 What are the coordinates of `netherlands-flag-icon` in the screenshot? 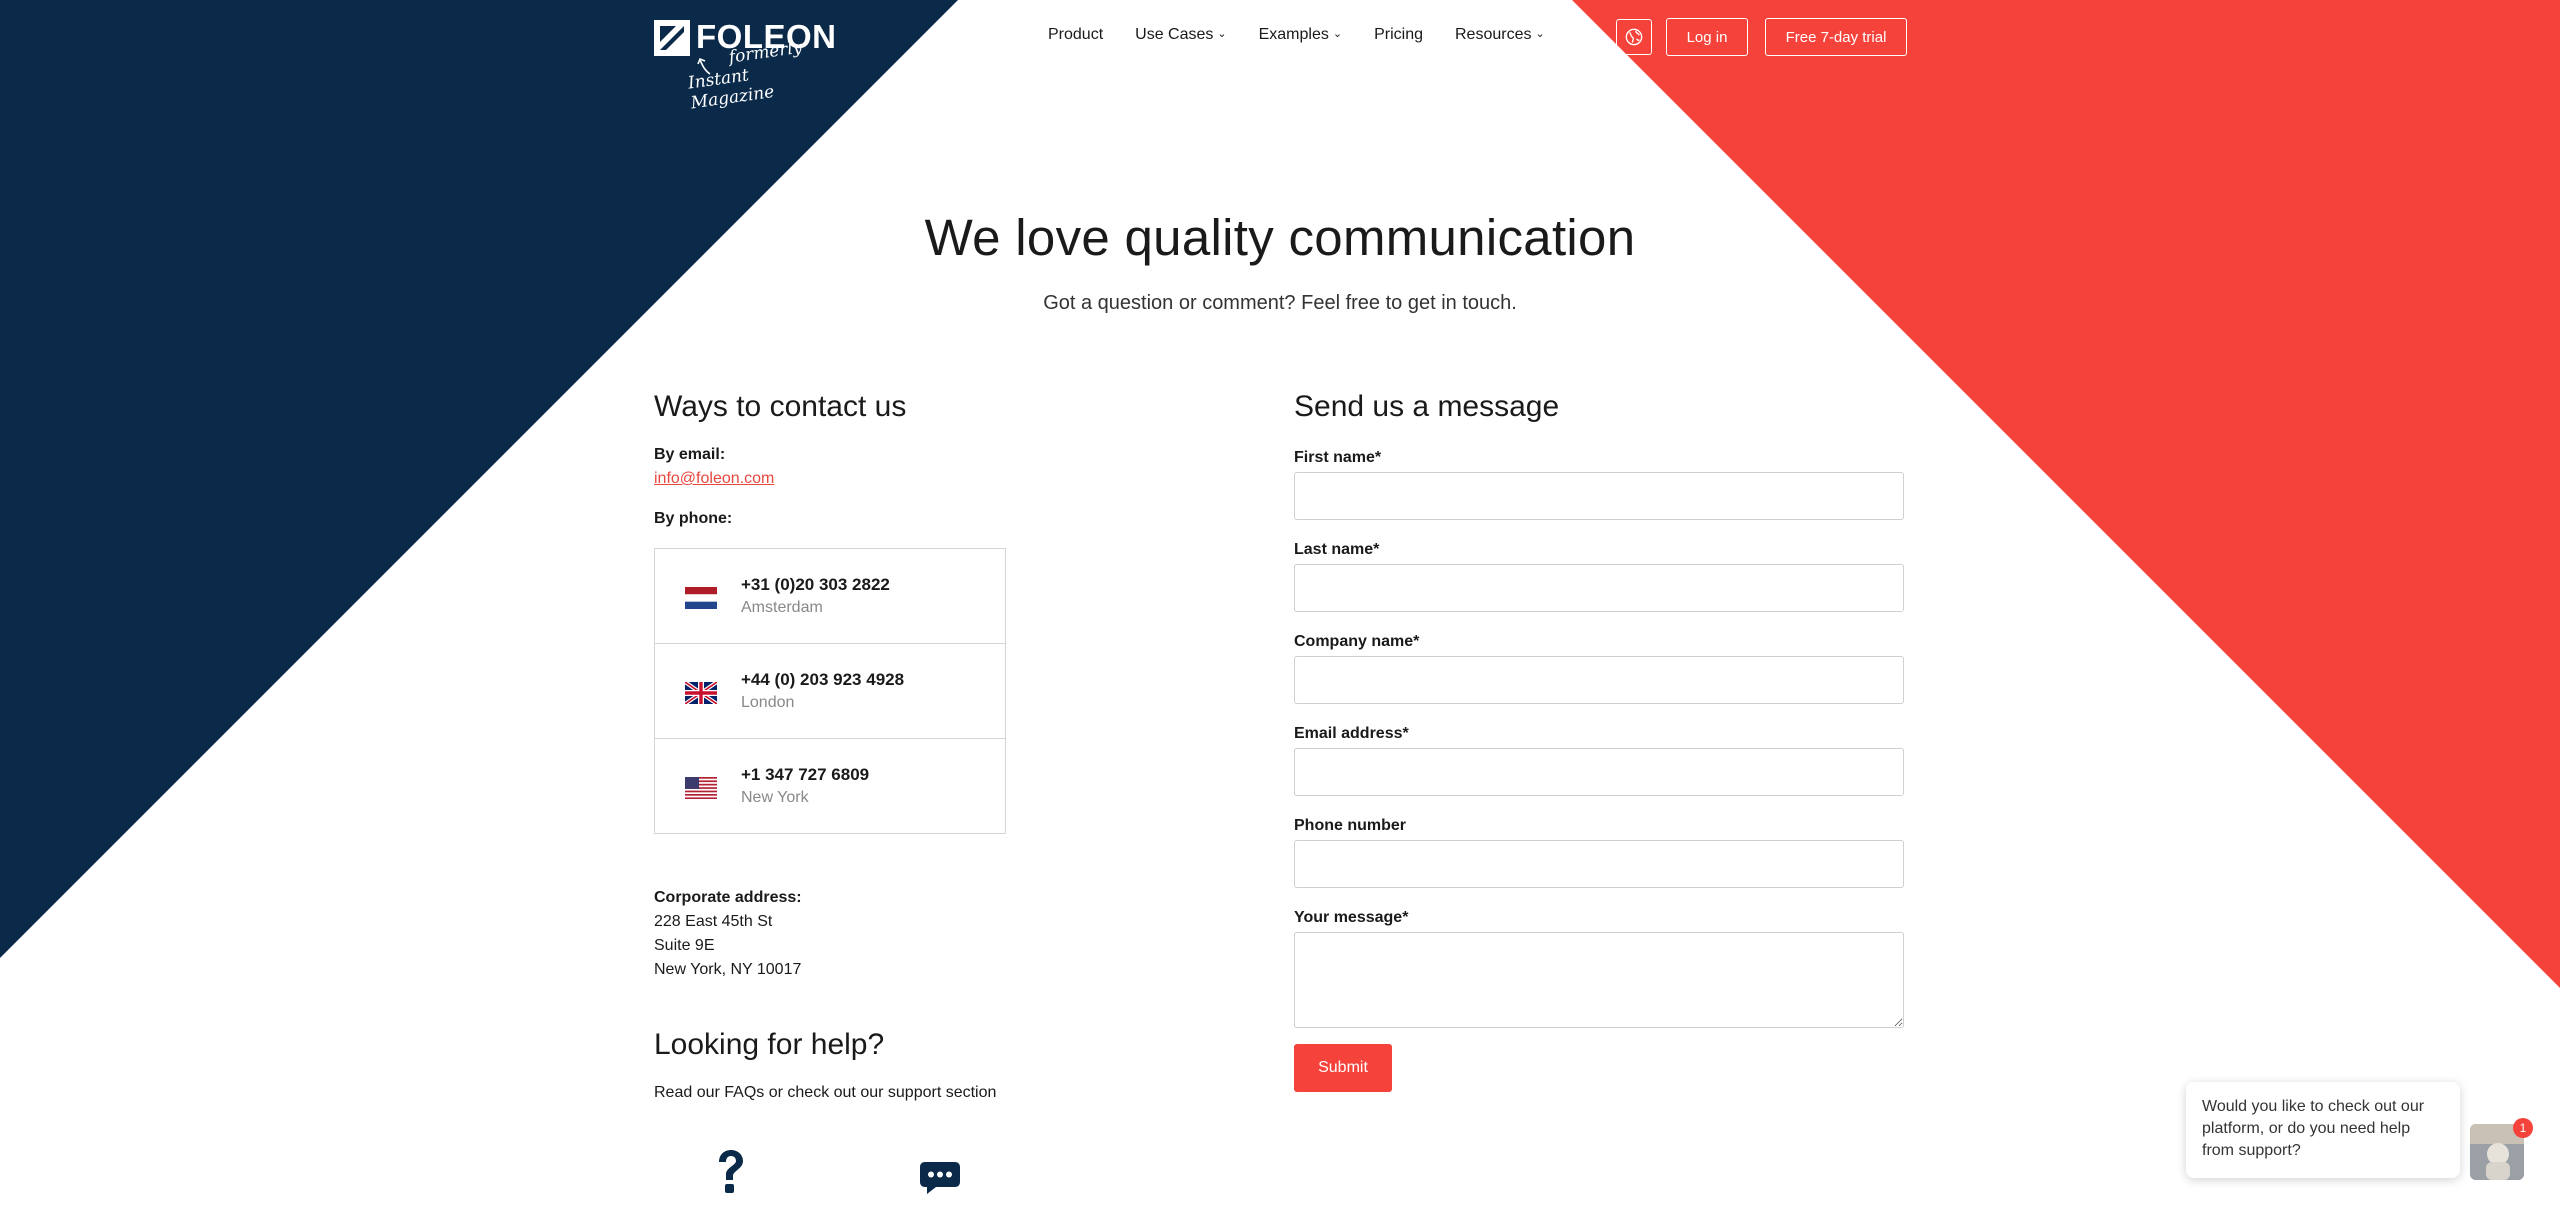 It's located at (701, 598).